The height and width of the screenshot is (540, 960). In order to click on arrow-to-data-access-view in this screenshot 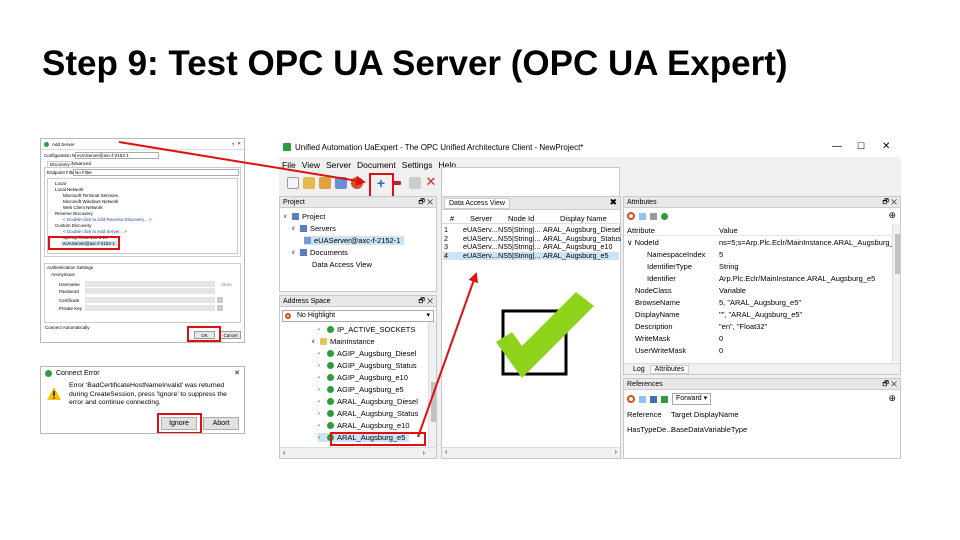, I will do `click(448, 355)`.